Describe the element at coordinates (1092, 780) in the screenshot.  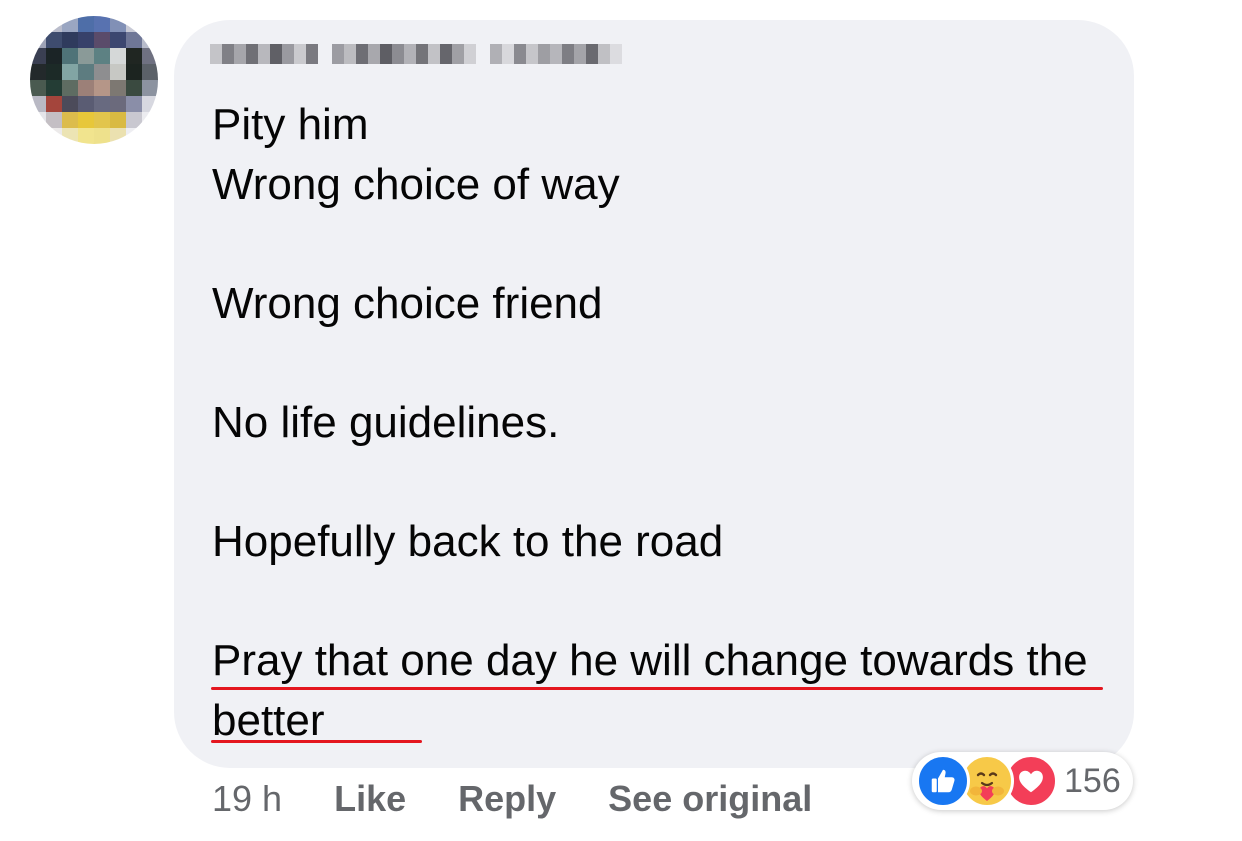
I see `reaction-count: 156` at that location.